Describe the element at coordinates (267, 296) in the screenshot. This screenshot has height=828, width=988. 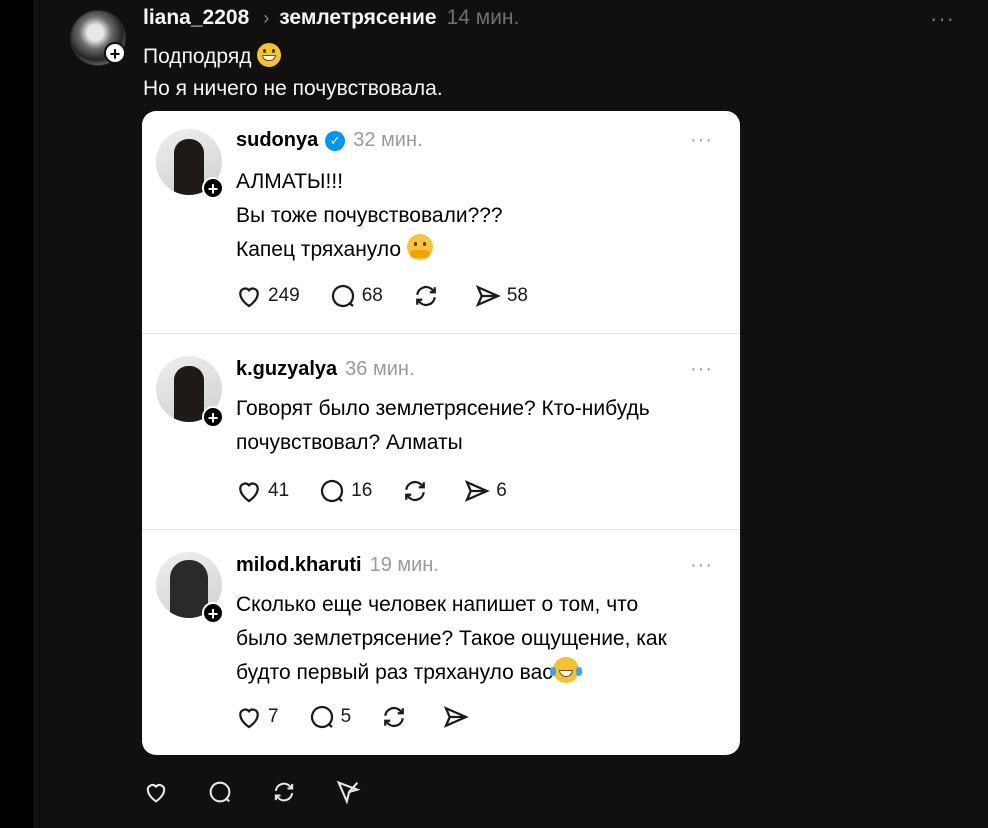
I see `like-button: 249` at that location.